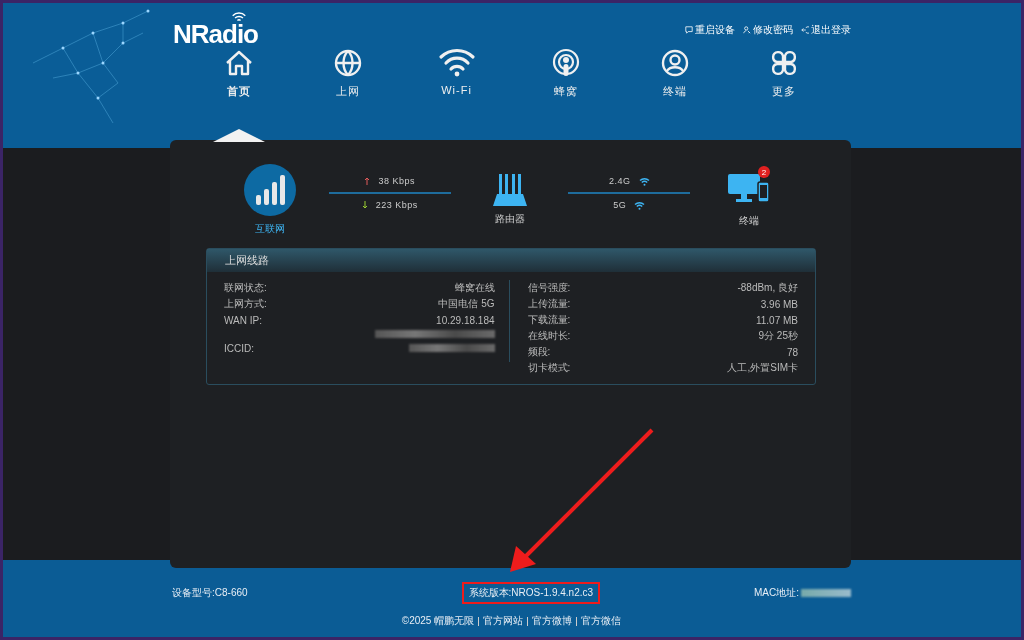 The image size is (1024, 640). Describe the element at coordinates (531, 592) in the screenshot. I see `firmware-version: 系统版本:NROS-1.9.4.n2.c3` at that location.